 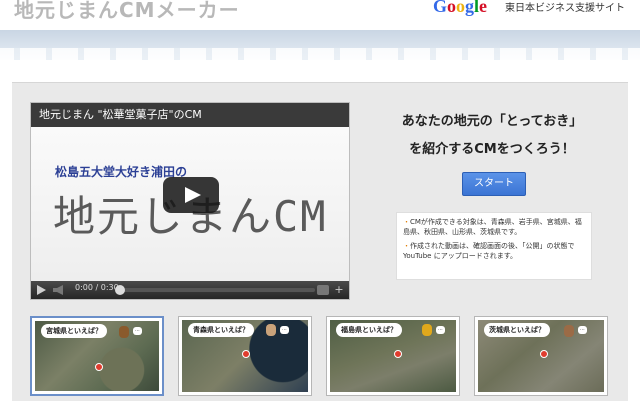 I want to click on start-button: スタート, so click(x=494, y=184).